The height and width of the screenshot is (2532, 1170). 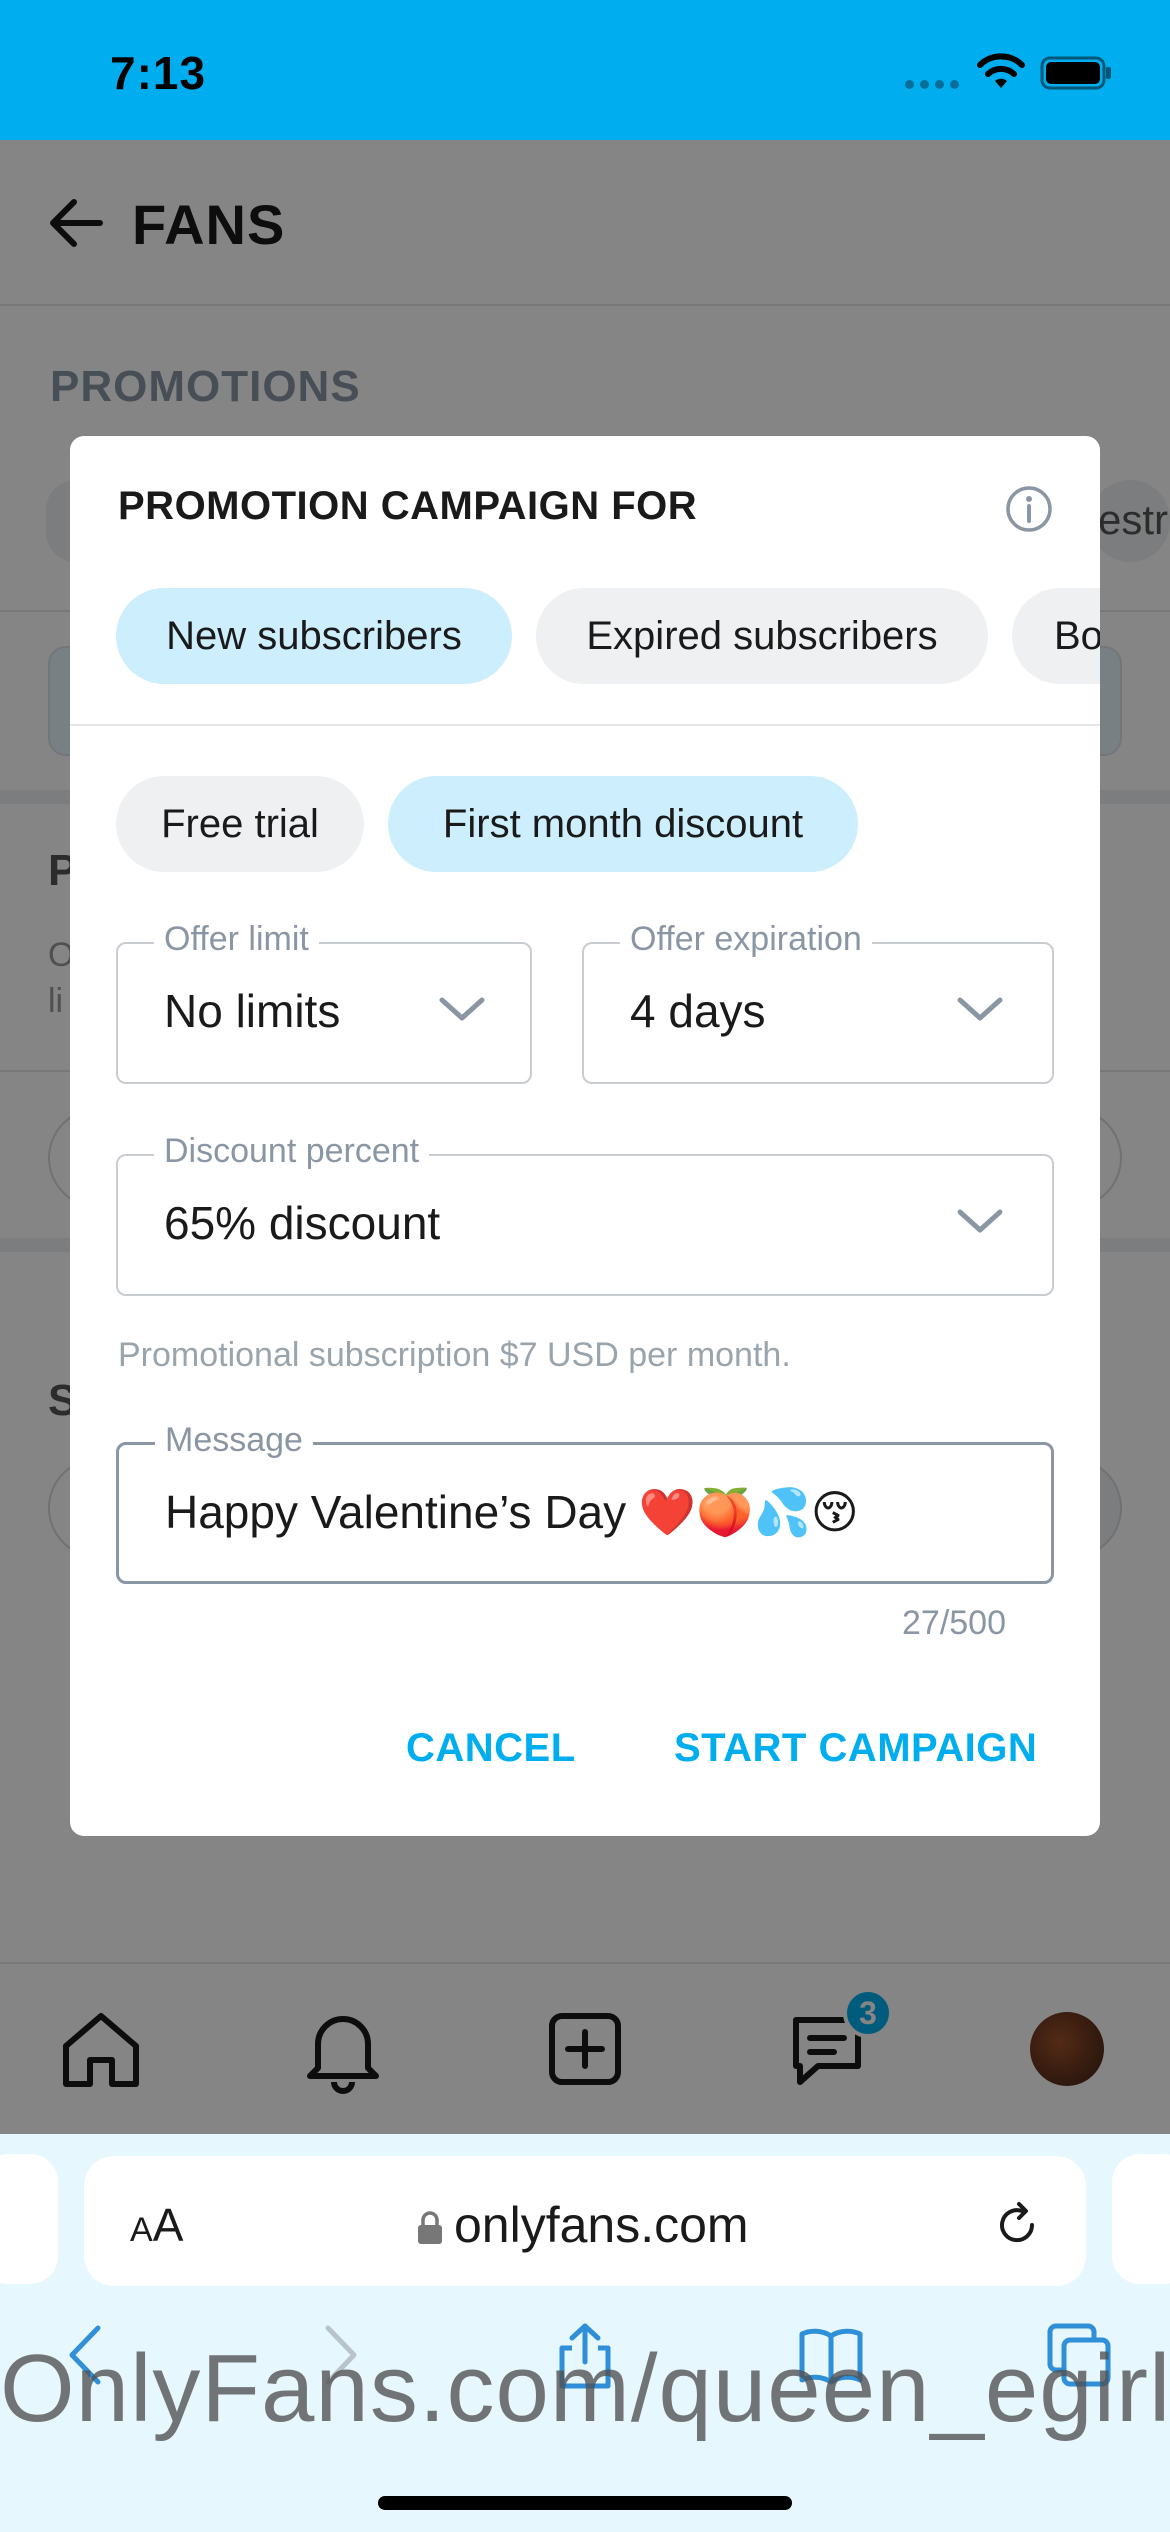 I want to click on address-bar: AA onlyfans.com, so click(x=585, y=2221).